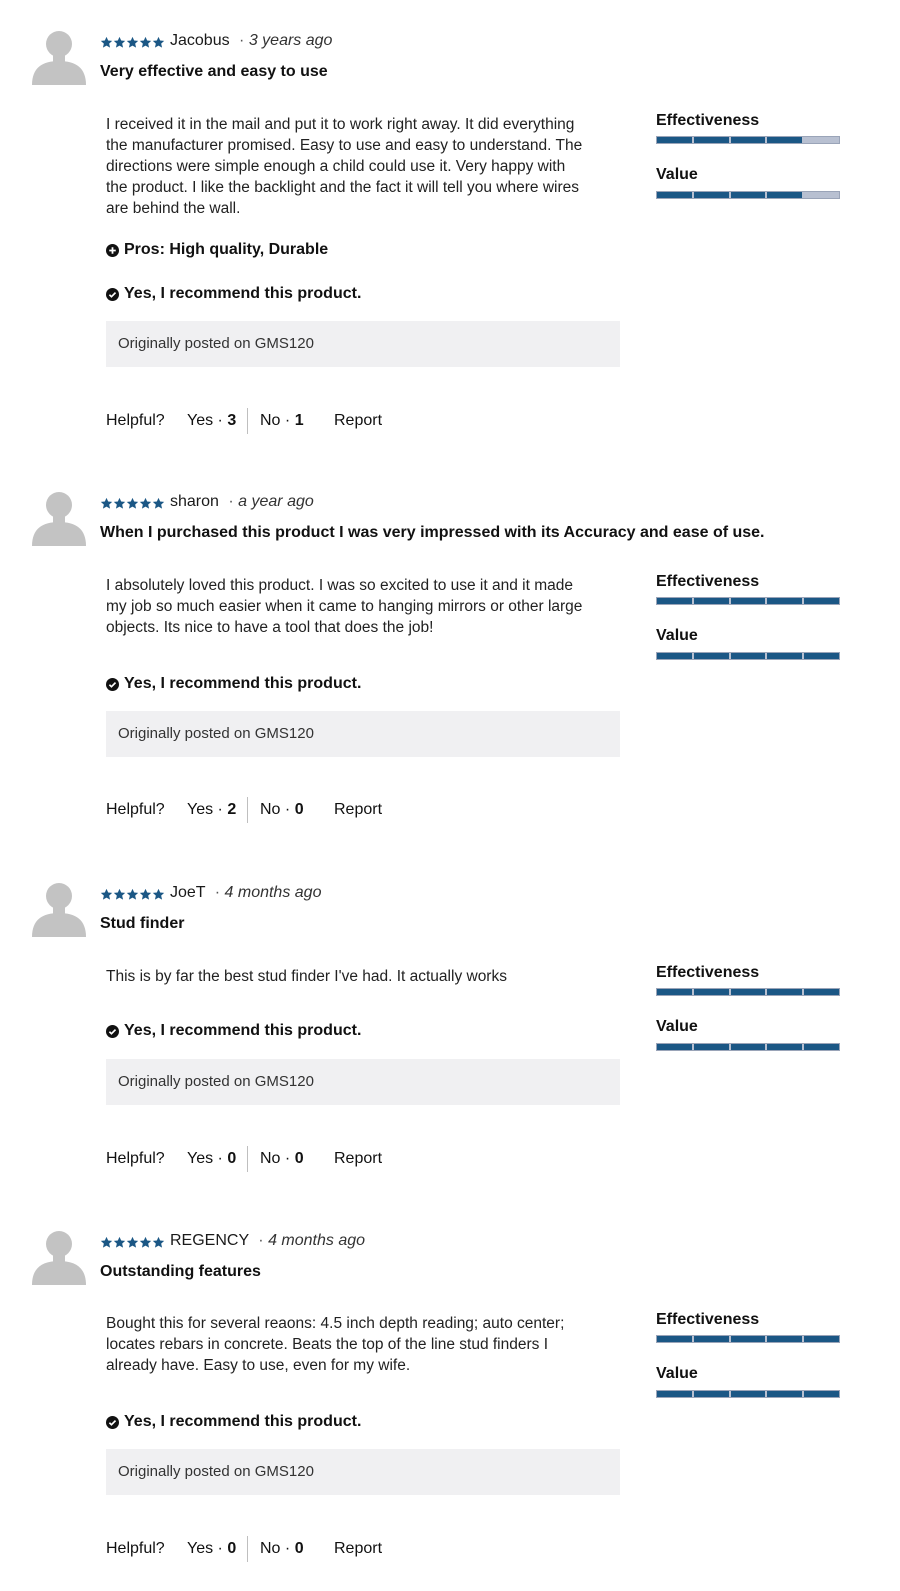 The height and width of the screenshot is (1591, 900). Describe the element at coordinates (232, 420) in the screenshot. I see `yes-count: 3` at that location.